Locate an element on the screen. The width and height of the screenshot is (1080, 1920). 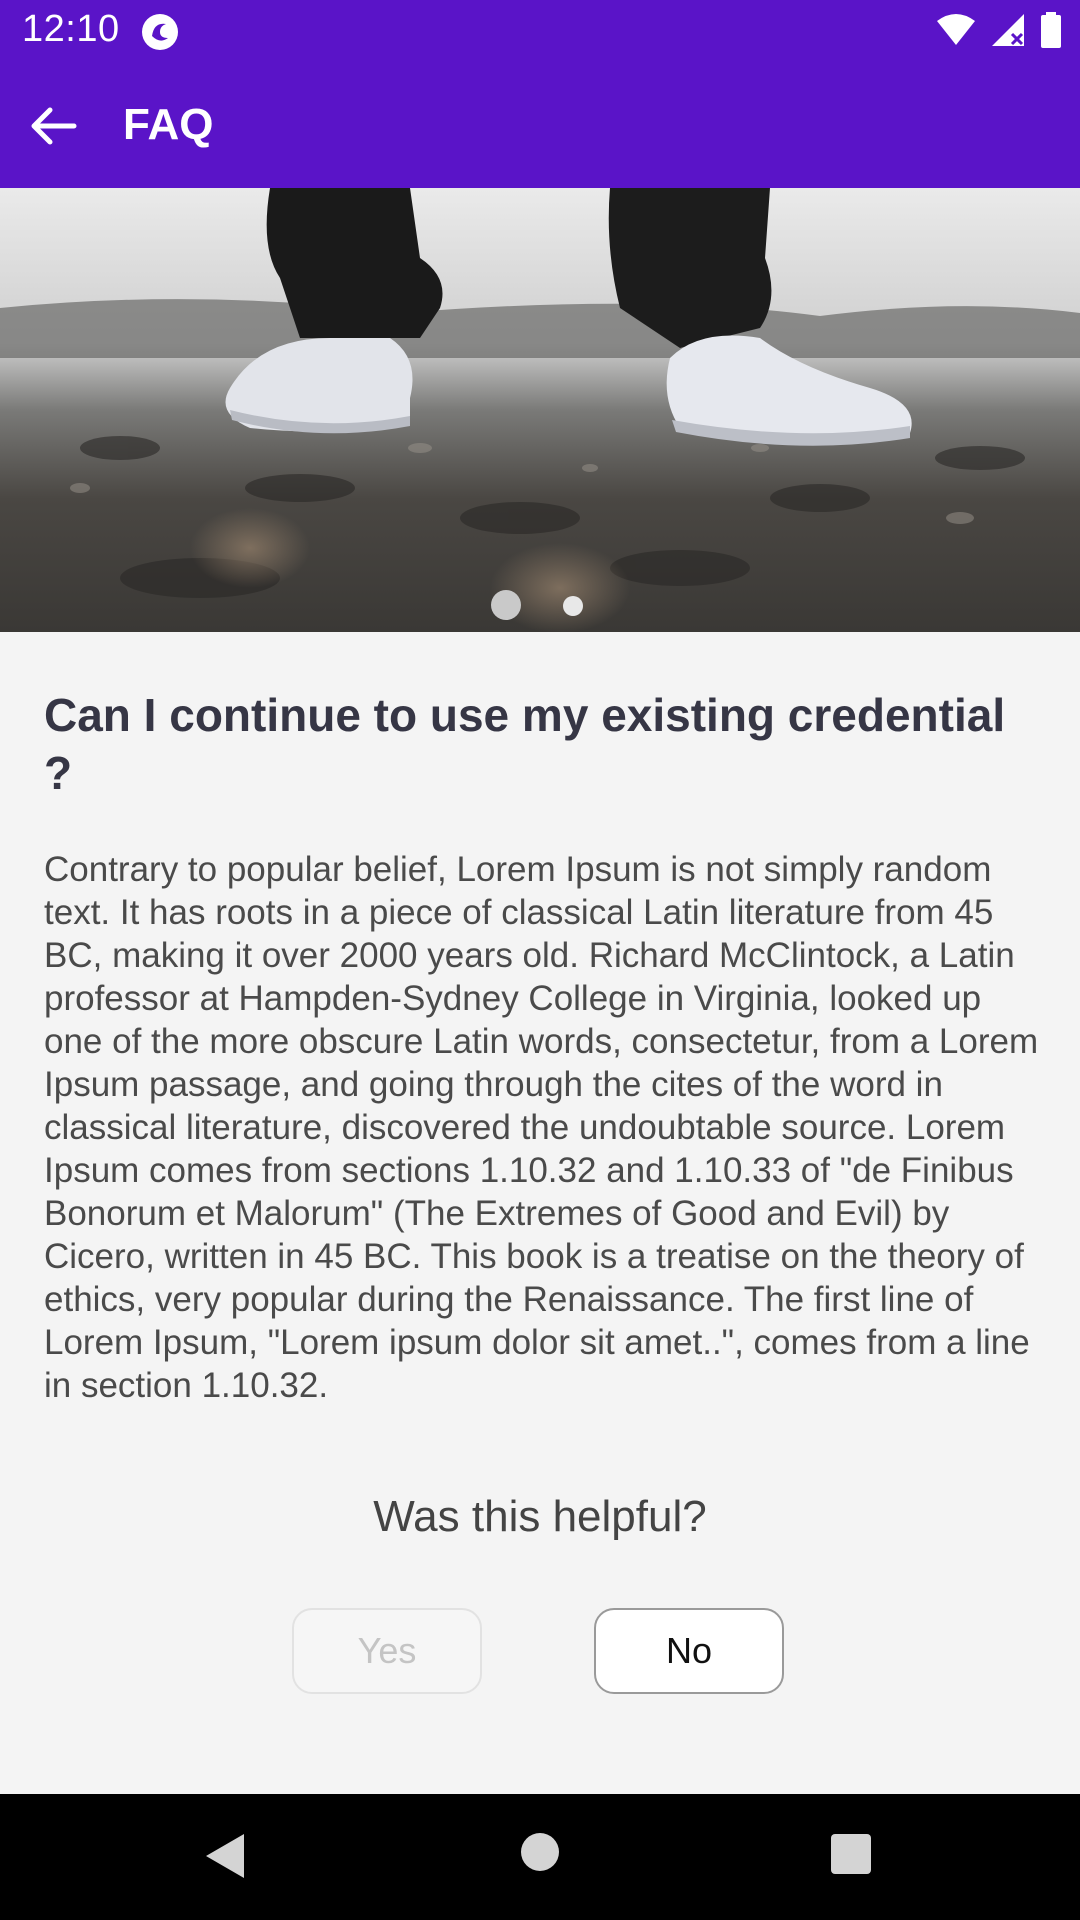
app-bar: FAQ is located at coordinates (540, 126).